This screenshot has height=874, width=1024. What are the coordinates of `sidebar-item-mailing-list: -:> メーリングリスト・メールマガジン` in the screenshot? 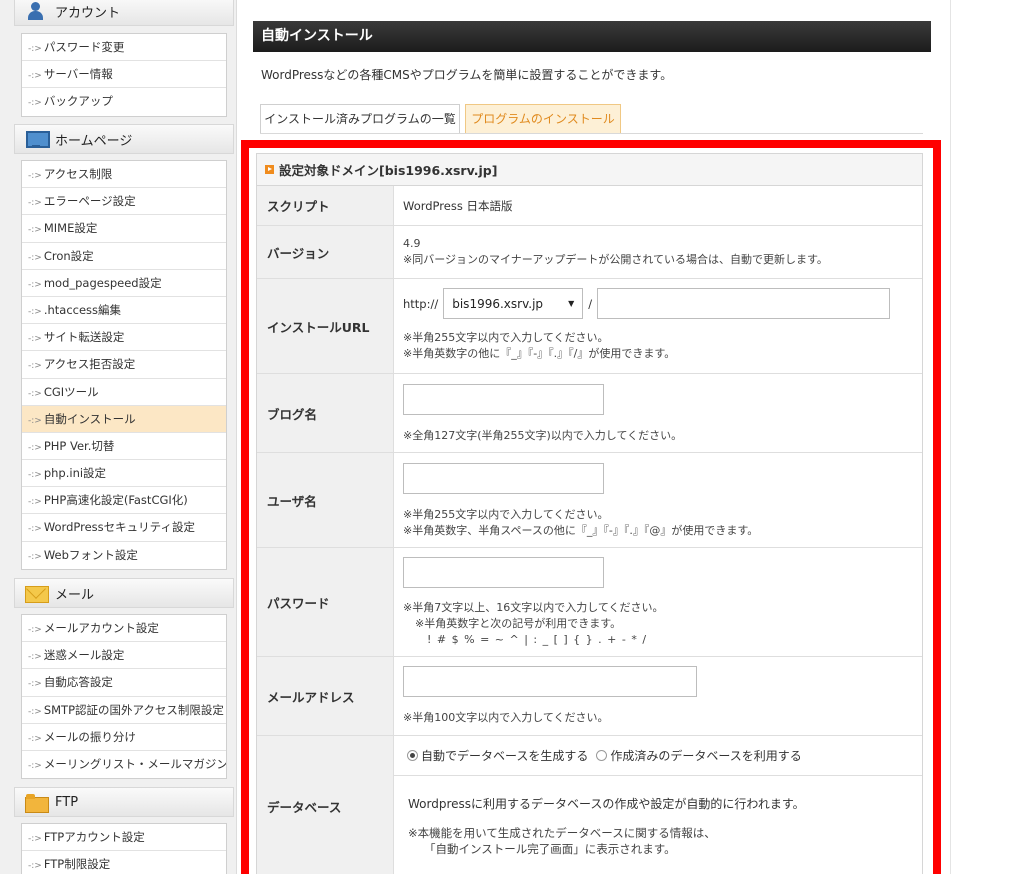 It's located at (124, 764).